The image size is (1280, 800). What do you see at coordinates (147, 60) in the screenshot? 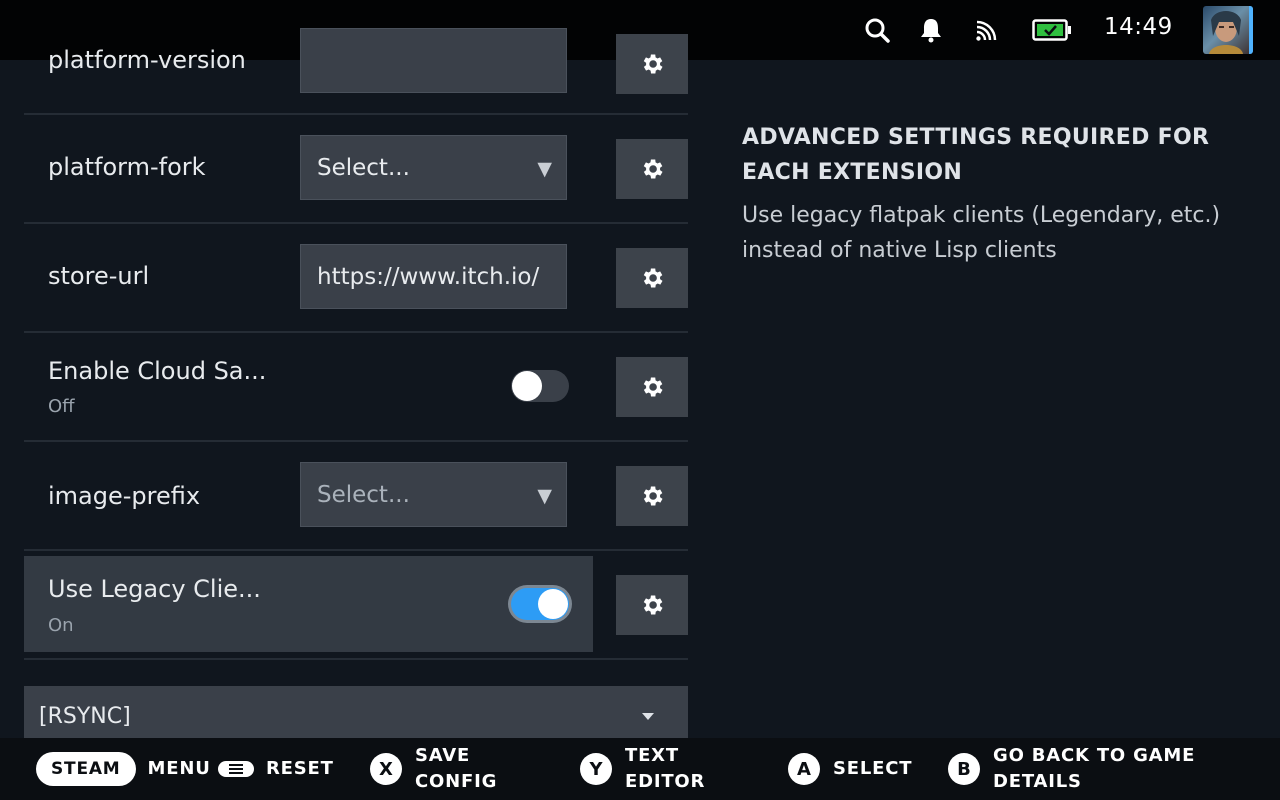
I see `setting-label: platform-version` at bounding box center [147, 60].